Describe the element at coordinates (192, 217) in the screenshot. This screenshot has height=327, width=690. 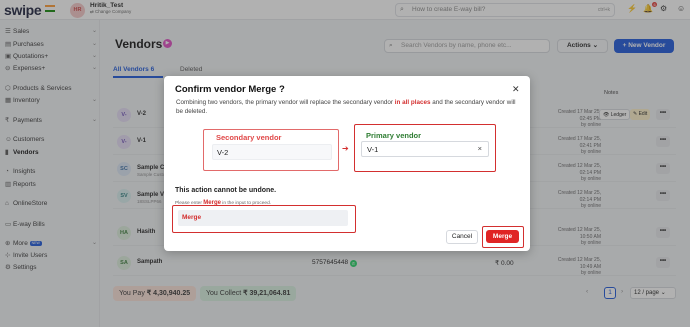
I see `merge-confirm-value: Merge` at that location.